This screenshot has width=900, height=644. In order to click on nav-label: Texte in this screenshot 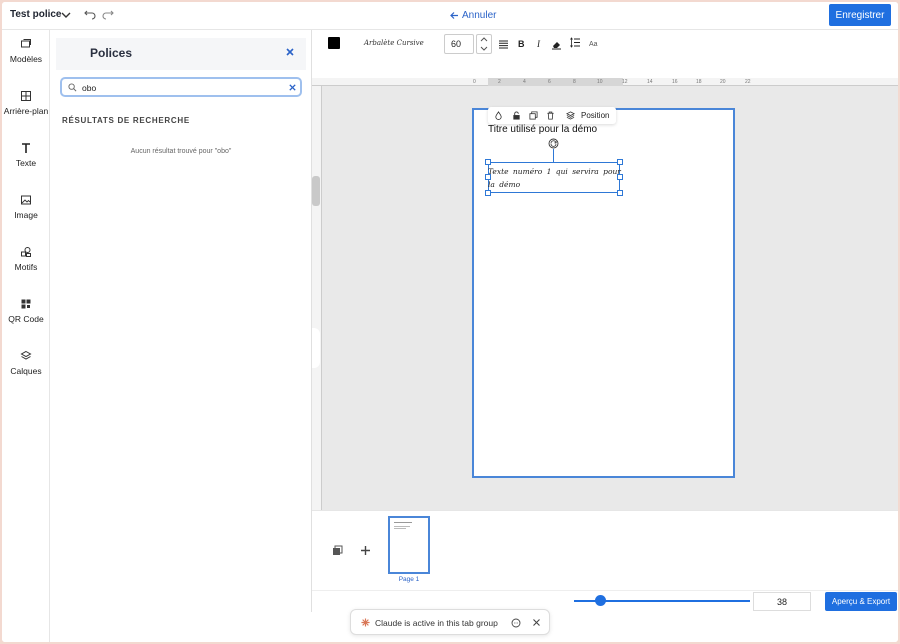, I will do `click(26, 163)`.